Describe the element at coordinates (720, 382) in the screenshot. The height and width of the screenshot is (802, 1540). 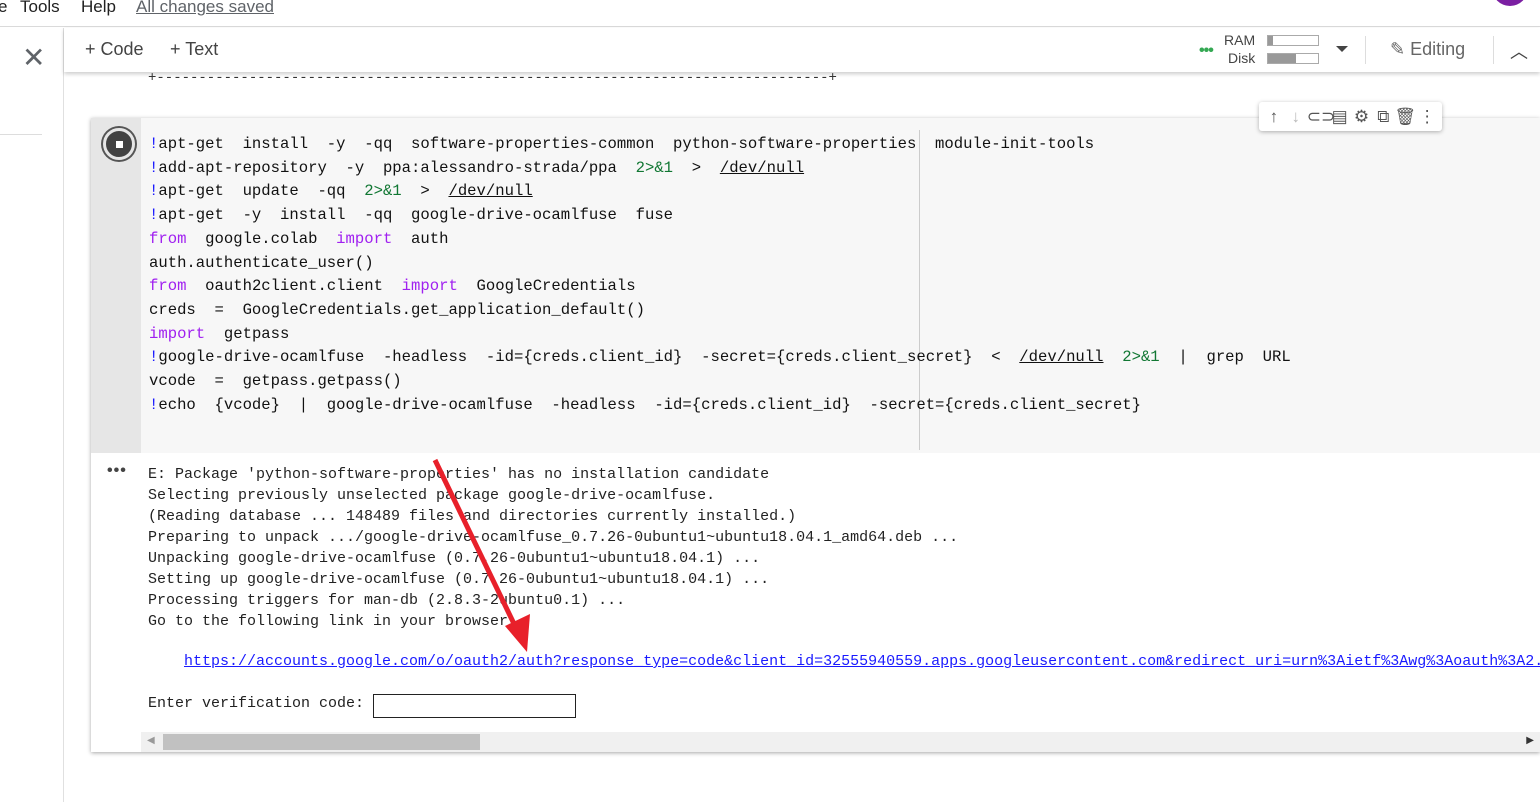
I see `code-line: vcode = getpass.getpass()` at that location.